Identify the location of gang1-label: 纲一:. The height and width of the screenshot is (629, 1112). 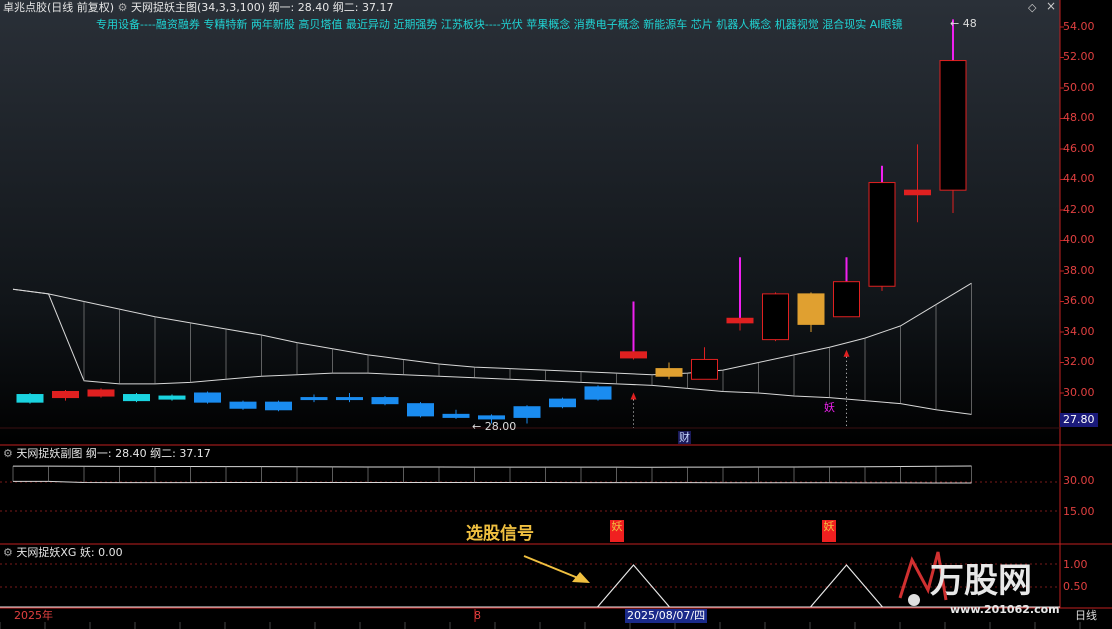
(281, 7).